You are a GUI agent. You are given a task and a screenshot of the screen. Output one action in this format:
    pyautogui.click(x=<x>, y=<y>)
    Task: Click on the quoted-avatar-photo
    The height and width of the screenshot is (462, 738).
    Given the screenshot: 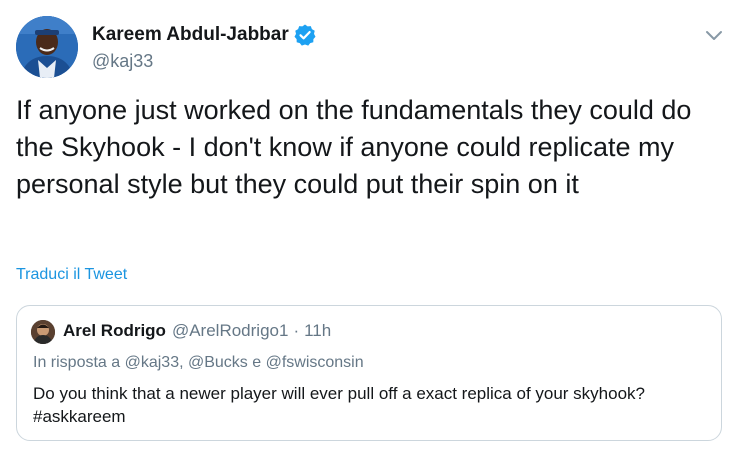 What is the action you would take?
    pyautogui.click(x=43, y=332)
    